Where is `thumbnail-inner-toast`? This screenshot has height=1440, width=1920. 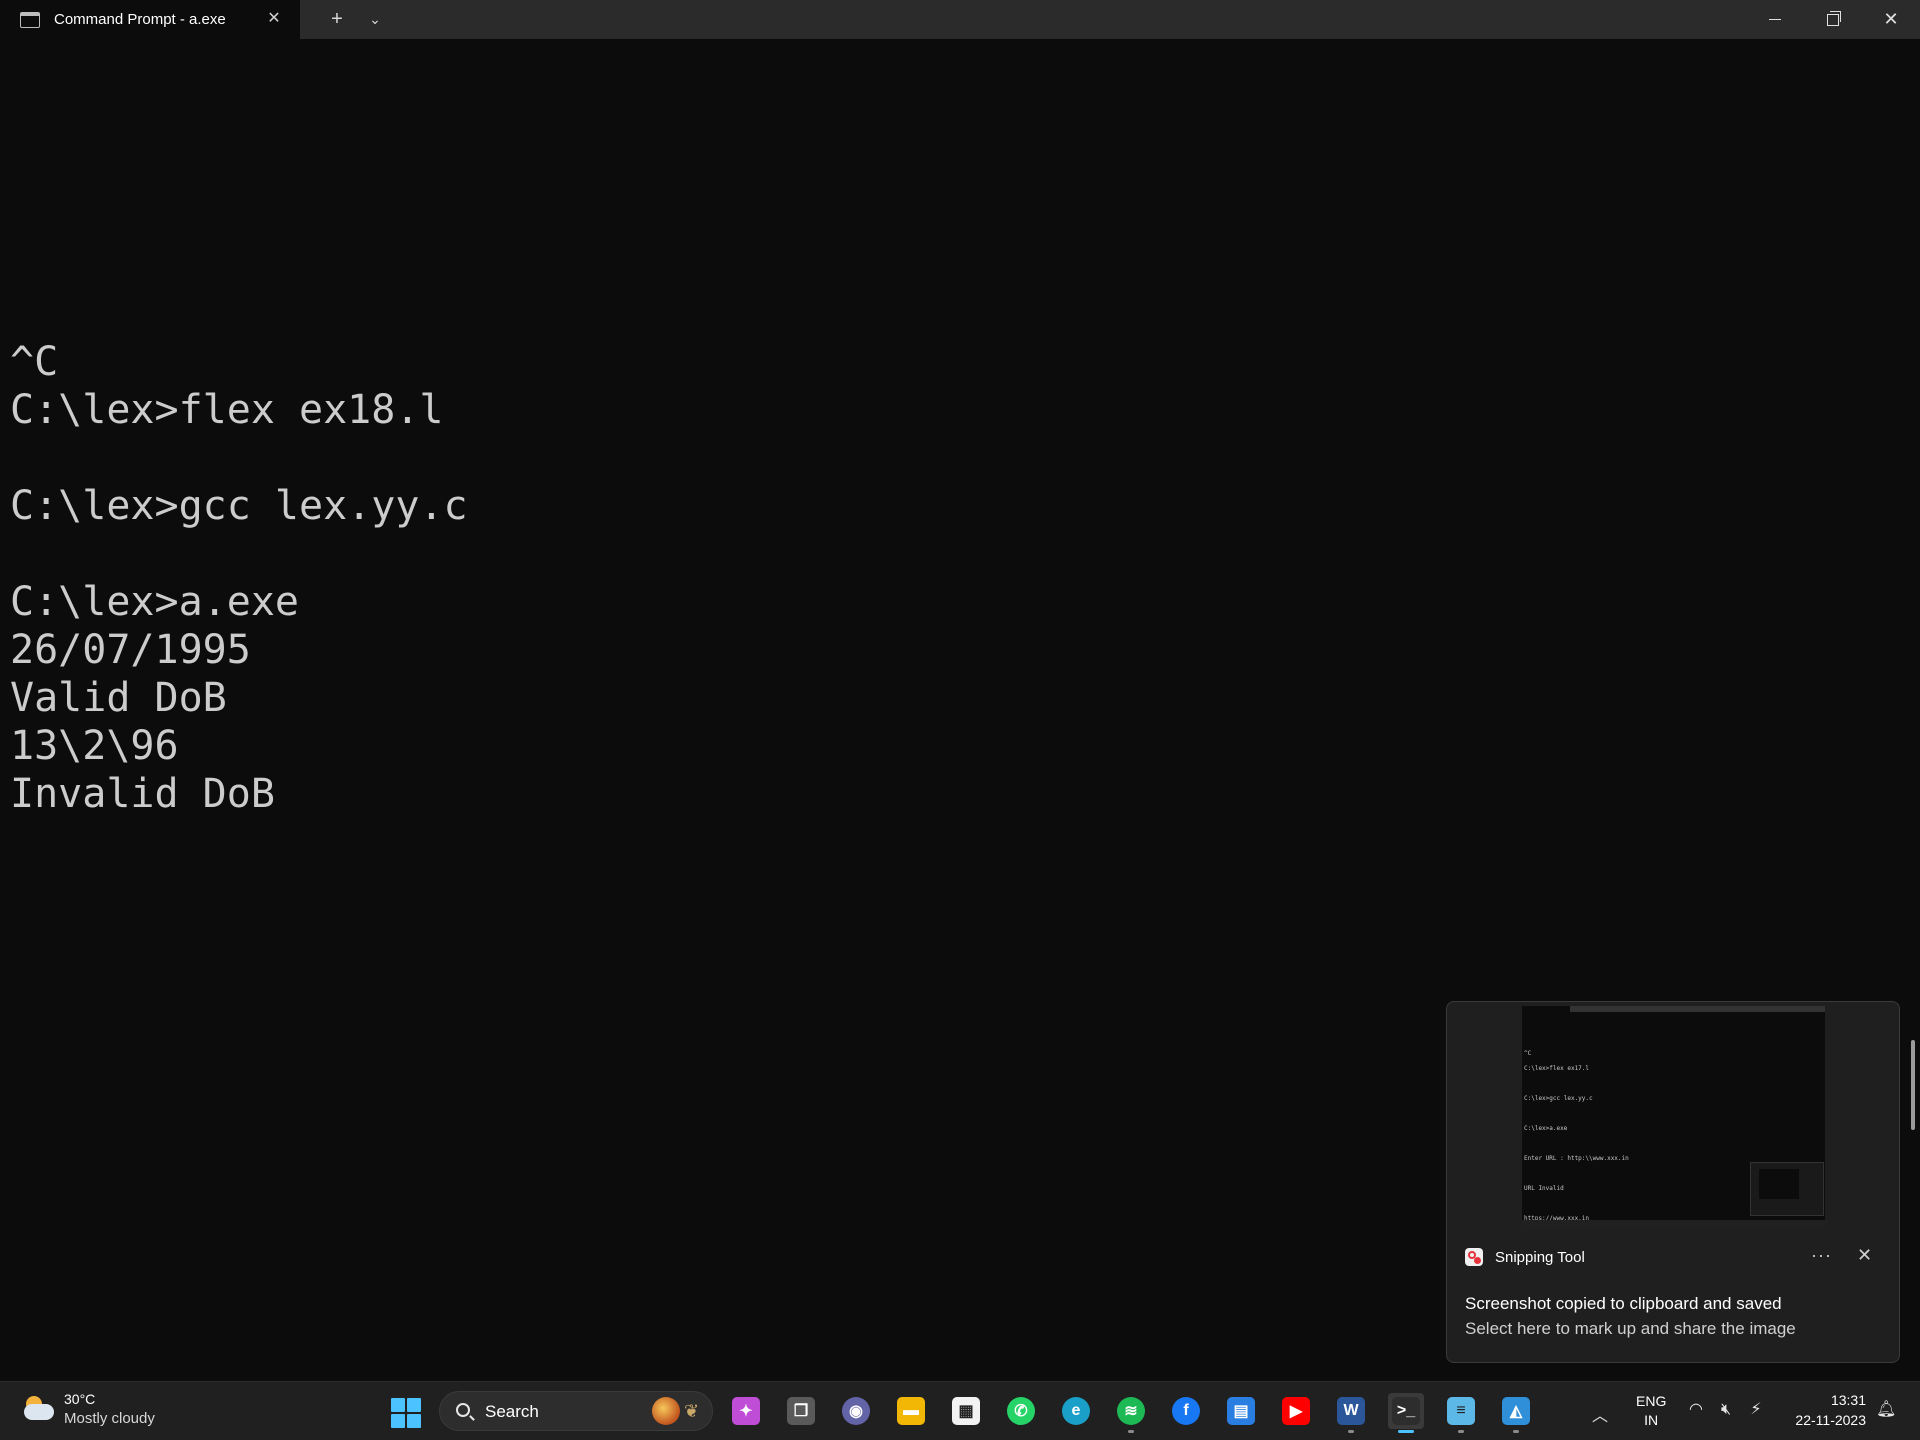
thumbnail-inner-toast is located at coordinates (1787, 1189).